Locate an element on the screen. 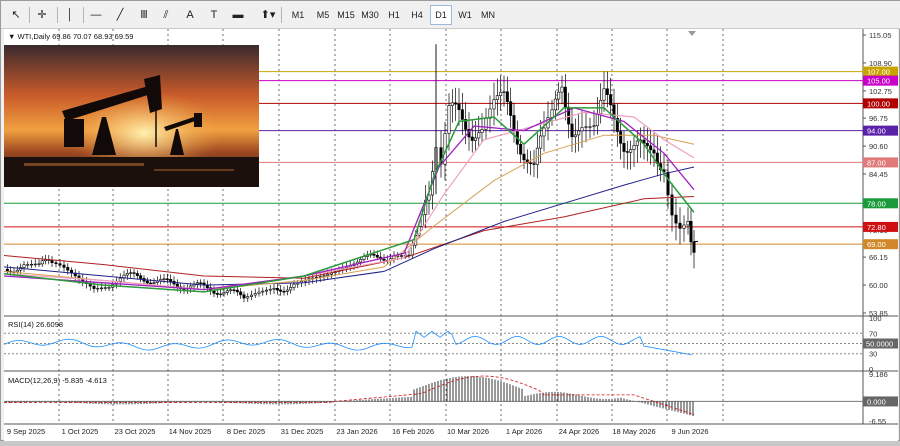 This screenshot has width=900, height=446. date-label: 1 Apr 2026 is located at coordinates (524, 431).